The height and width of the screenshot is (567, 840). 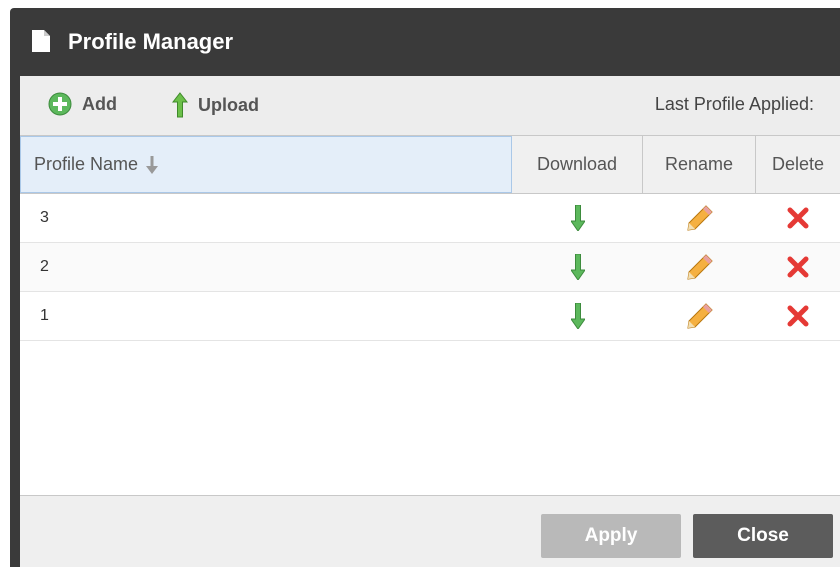 I want to click on dialog-footer: Apply Close, so click(x=430, y=531).